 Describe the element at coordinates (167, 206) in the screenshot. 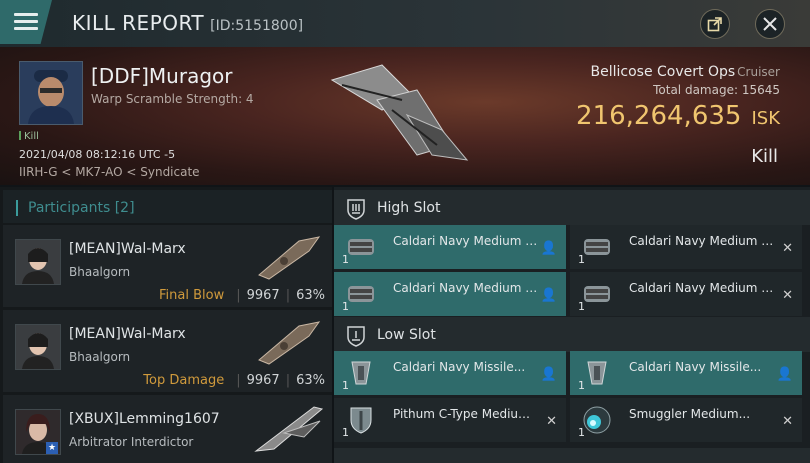

I see `participants-header: Participants [2]` at that location.